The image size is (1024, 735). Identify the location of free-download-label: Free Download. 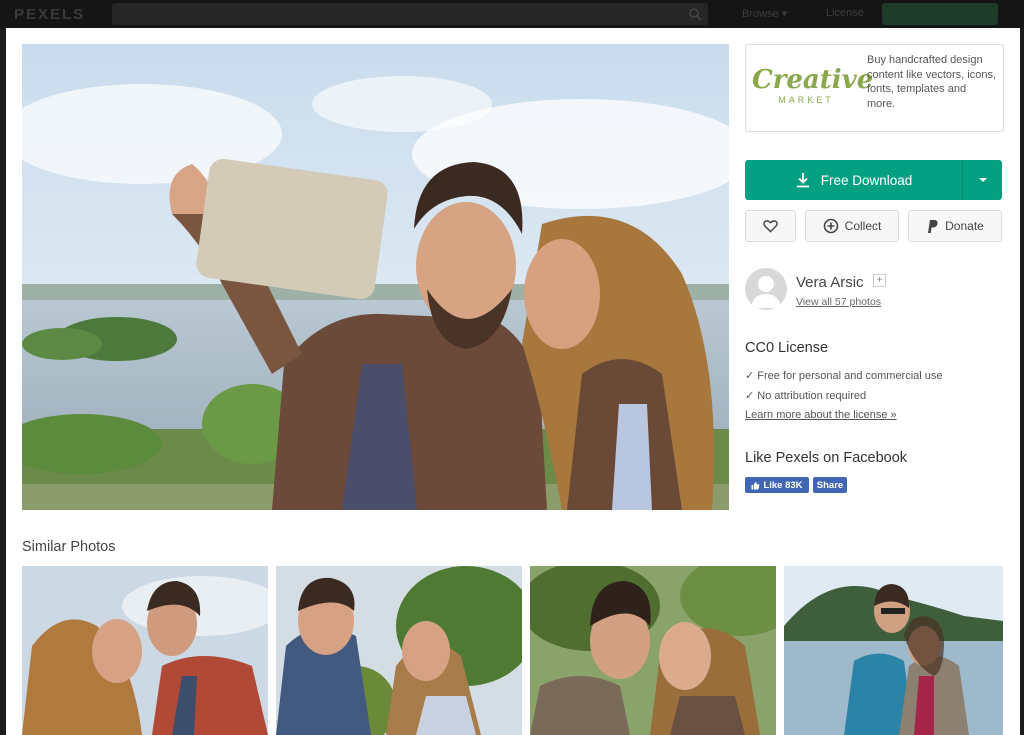
(866, 180).